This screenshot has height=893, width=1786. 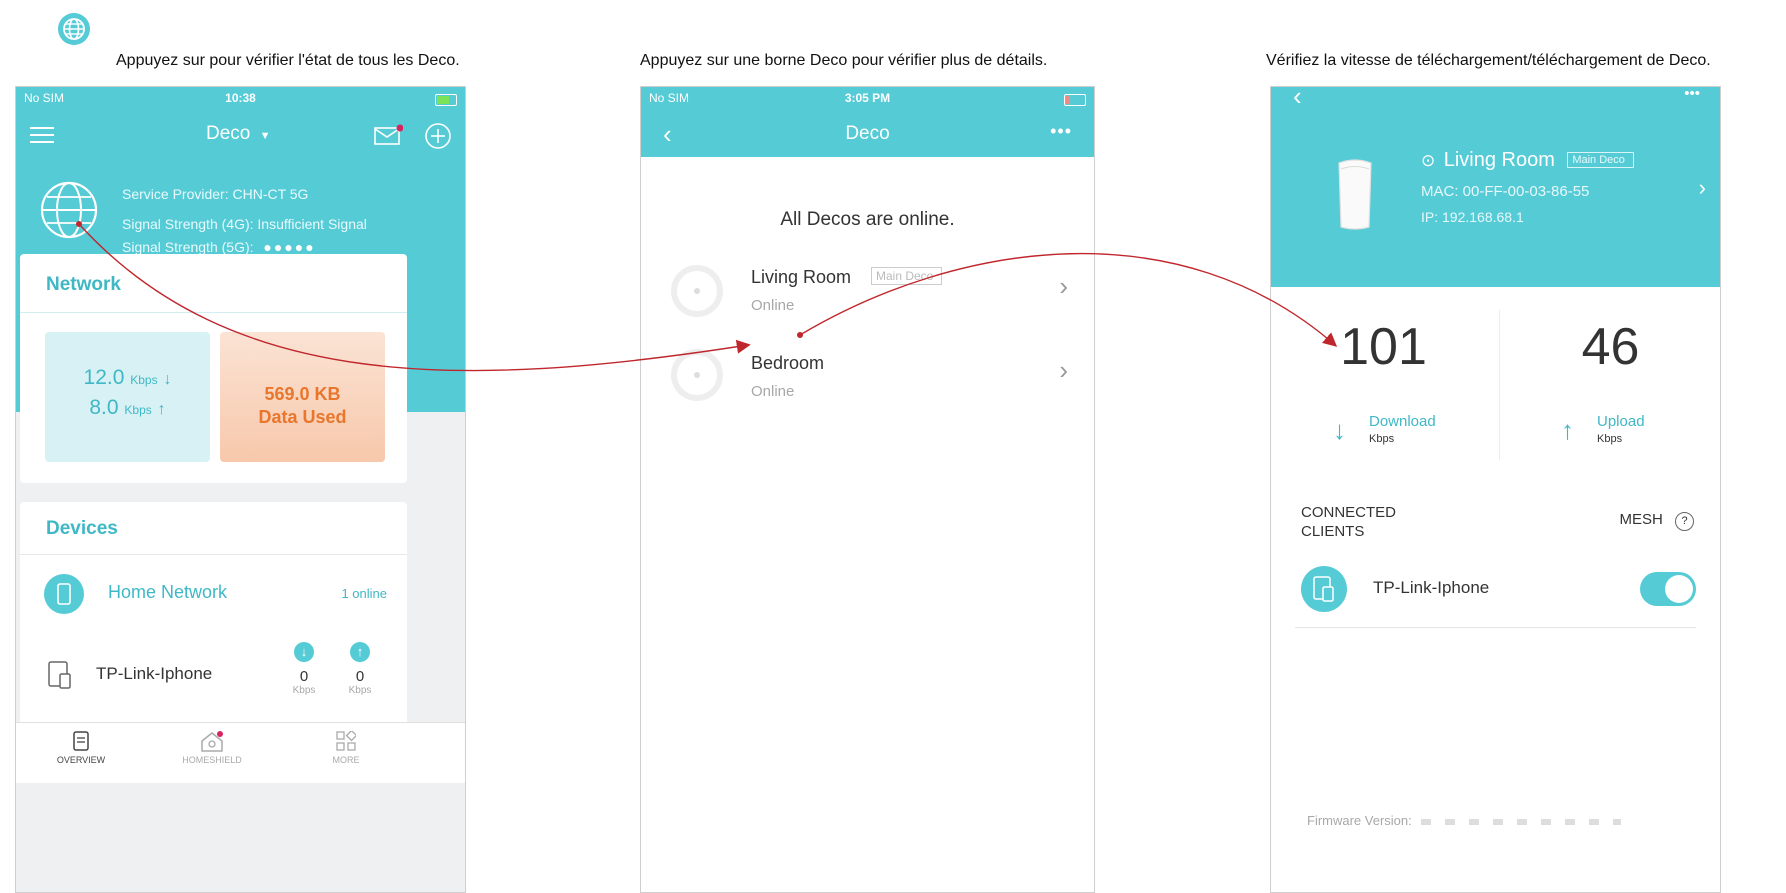 I want to click on tab-overview: OVERVIEW, so click(x=81, y=748).